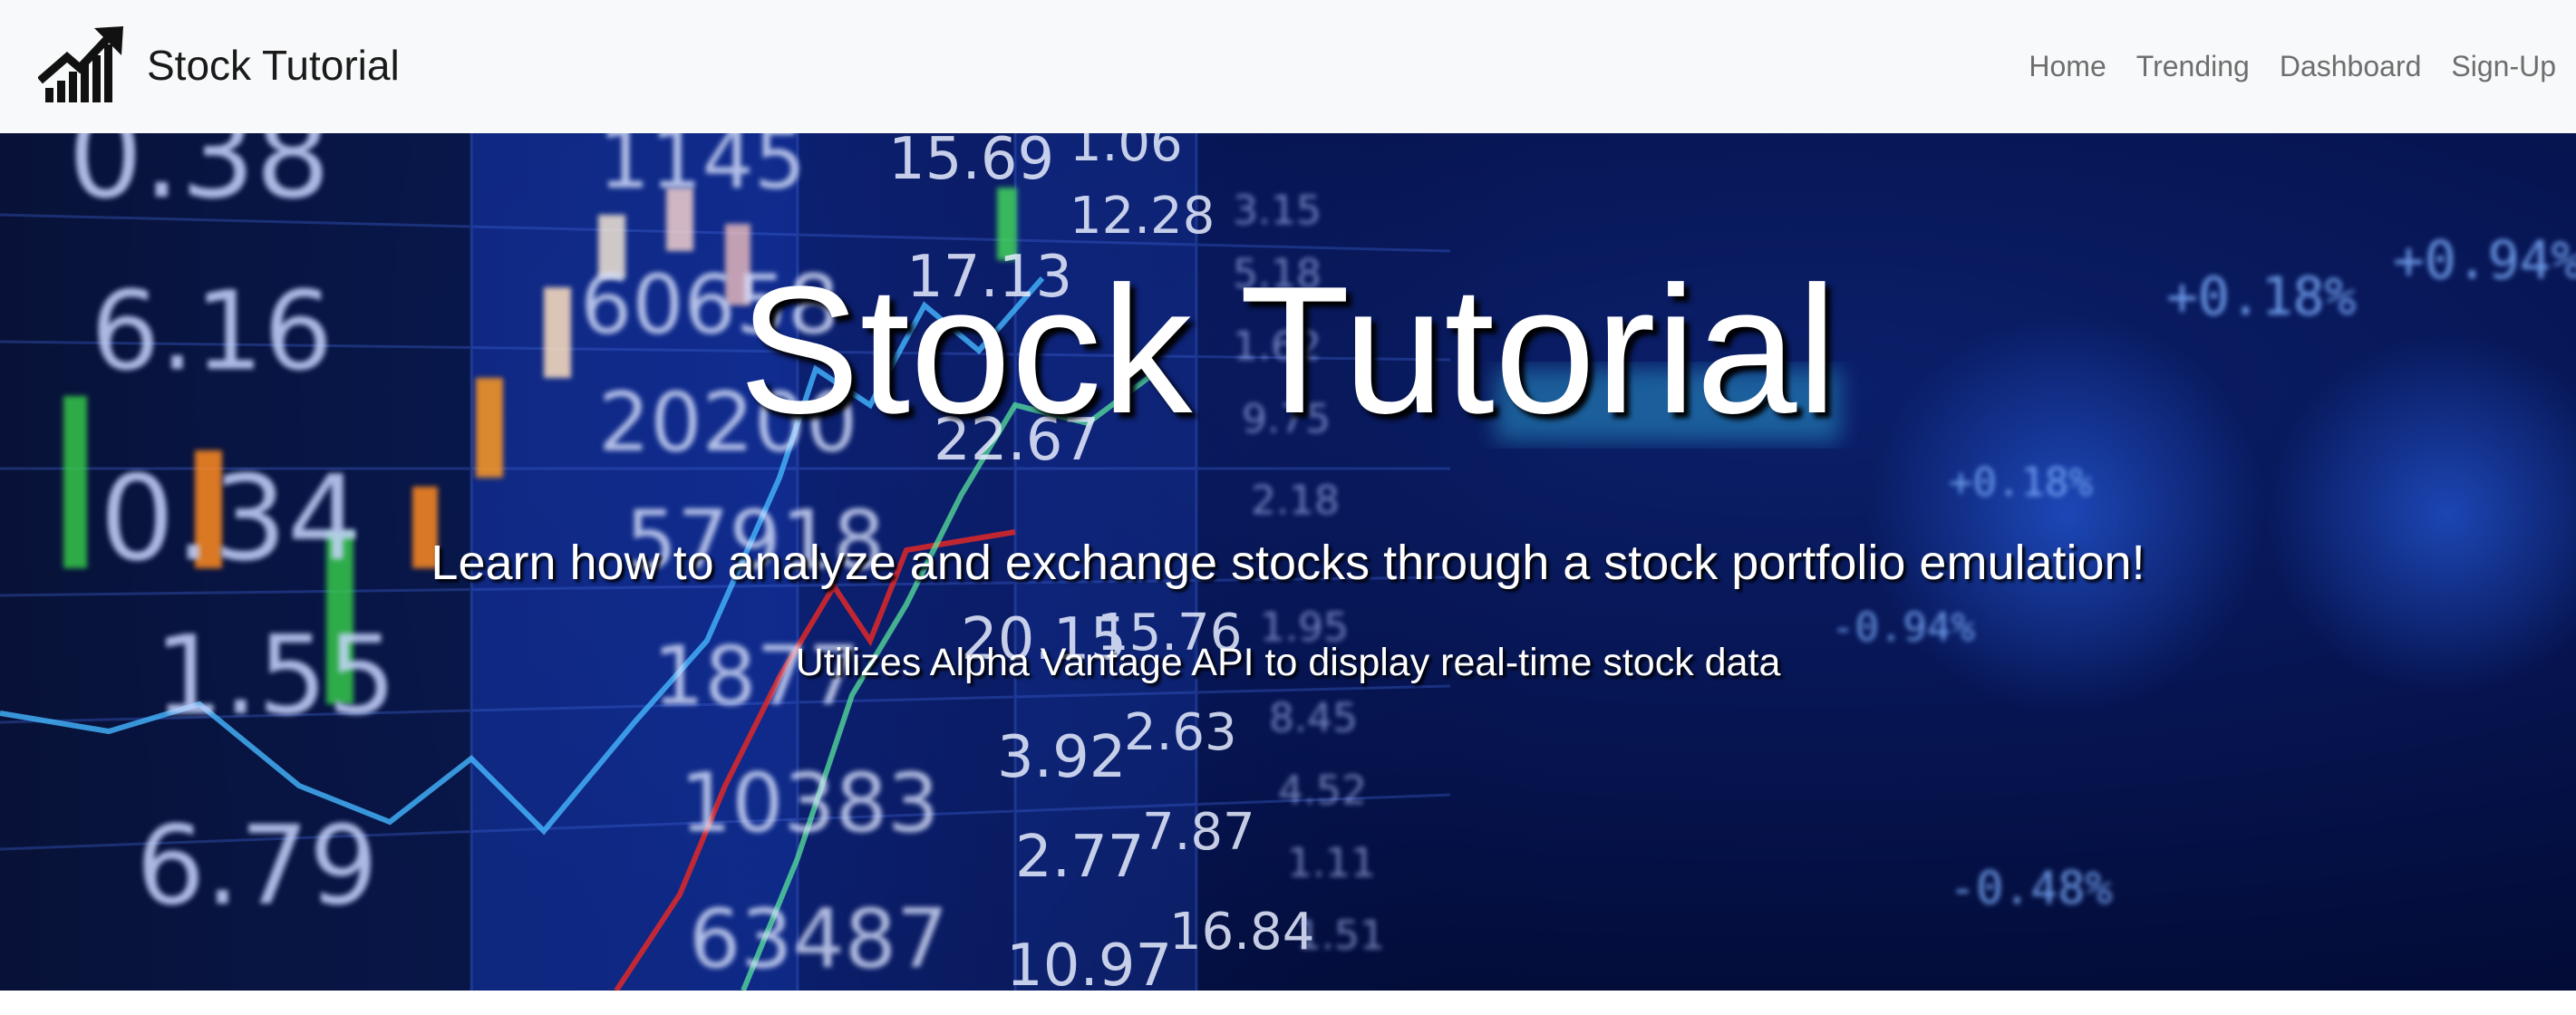 This screenshot has width=2576, height=1015. Describe the element at coordinates (1331, 863) in the screenshot. I see `svg-text: 1.11` at that location.